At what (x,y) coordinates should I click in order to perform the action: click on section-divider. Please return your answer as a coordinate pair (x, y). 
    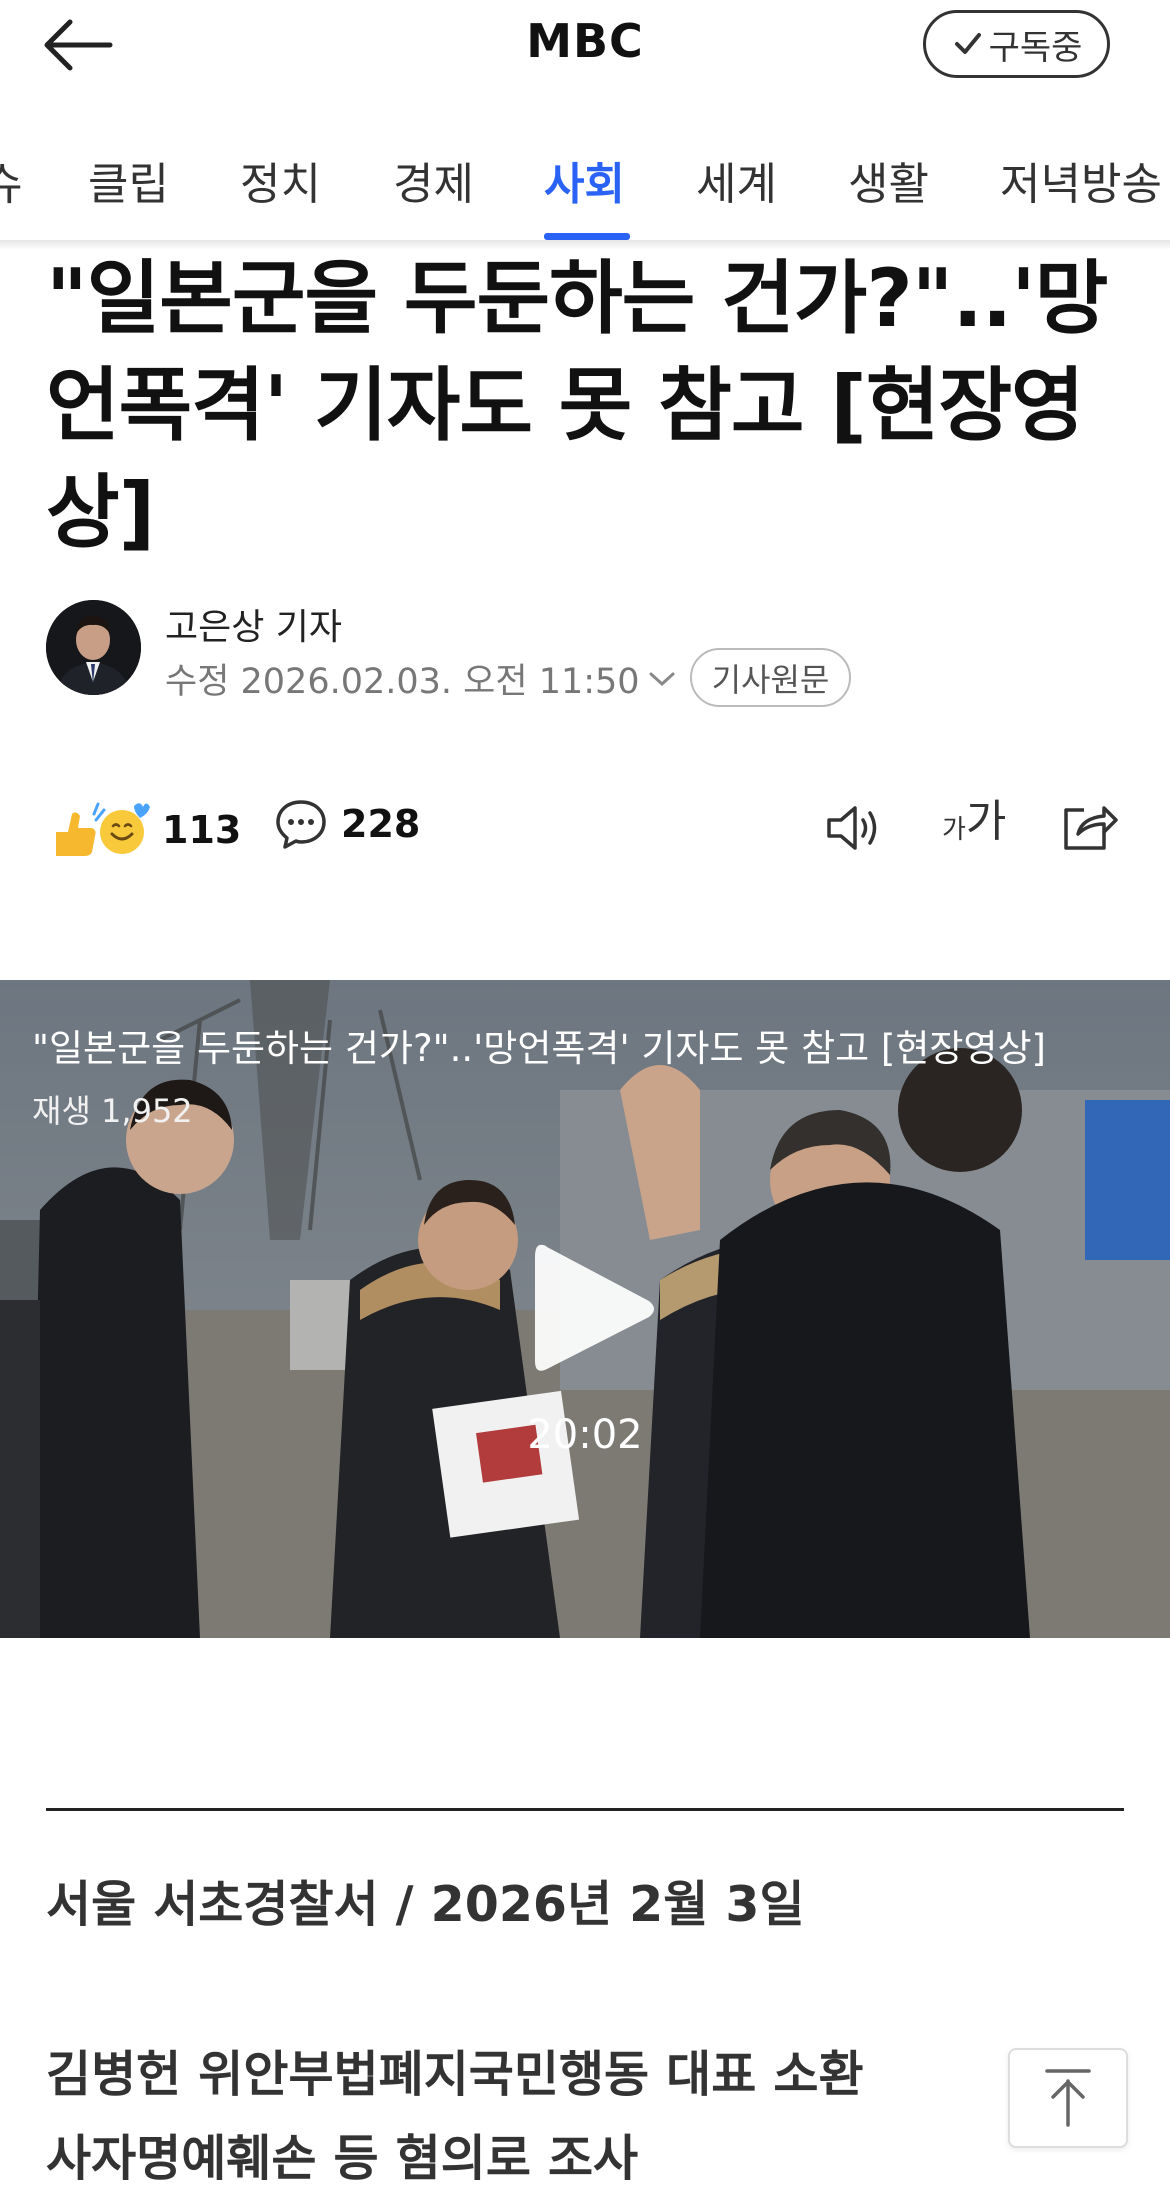
    Looking at the image, I should click on (585, 1809).